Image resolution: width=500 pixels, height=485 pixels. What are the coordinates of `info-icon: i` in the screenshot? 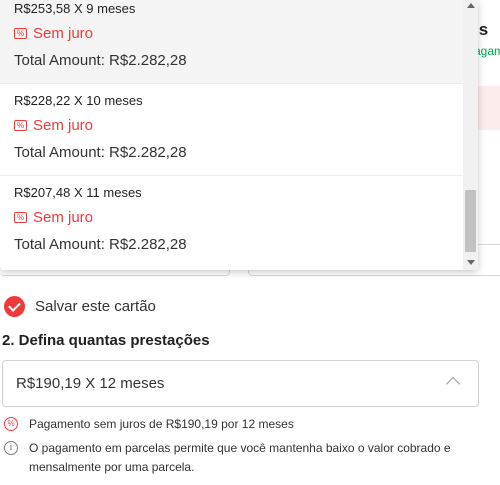 It's located at (11, 448).